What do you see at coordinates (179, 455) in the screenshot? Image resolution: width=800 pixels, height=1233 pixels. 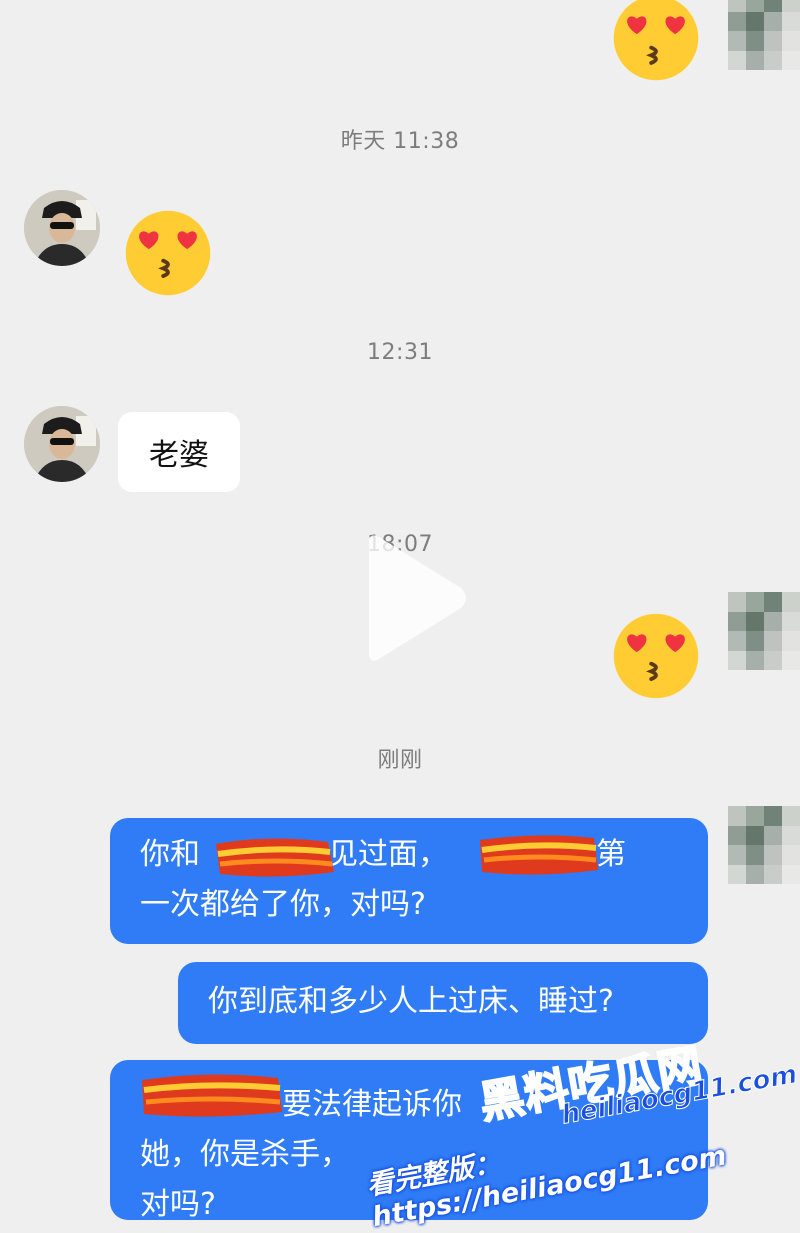 I see `message-text: 老婆` at bounding box center [179, 455].